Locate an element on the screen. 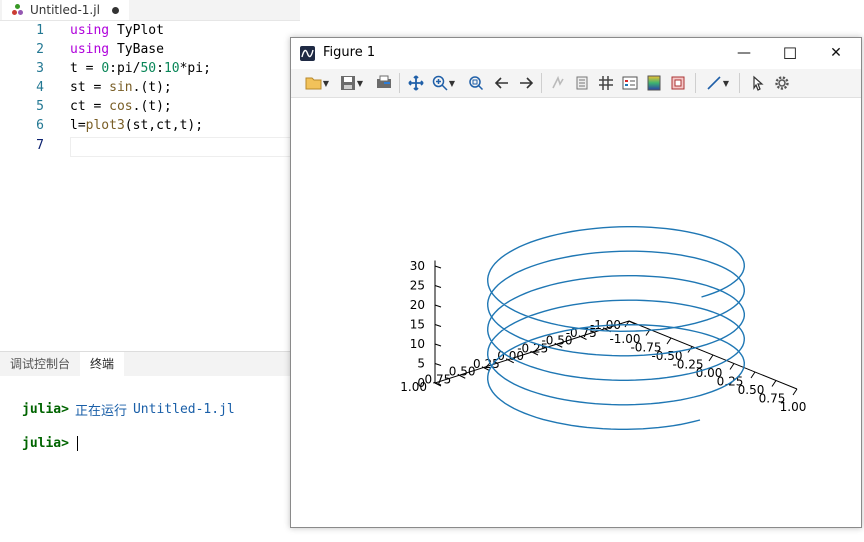 This screenshot has width=864, height=542. box-icon is located at coordinates (678, 83).